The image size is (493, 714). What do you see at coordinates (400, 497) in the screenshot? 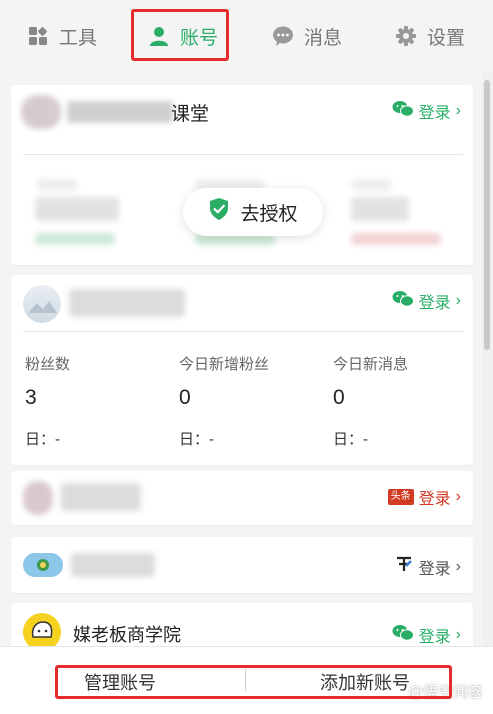
I see `toutiao-icon: 头条` at bounding box center [400, 497].